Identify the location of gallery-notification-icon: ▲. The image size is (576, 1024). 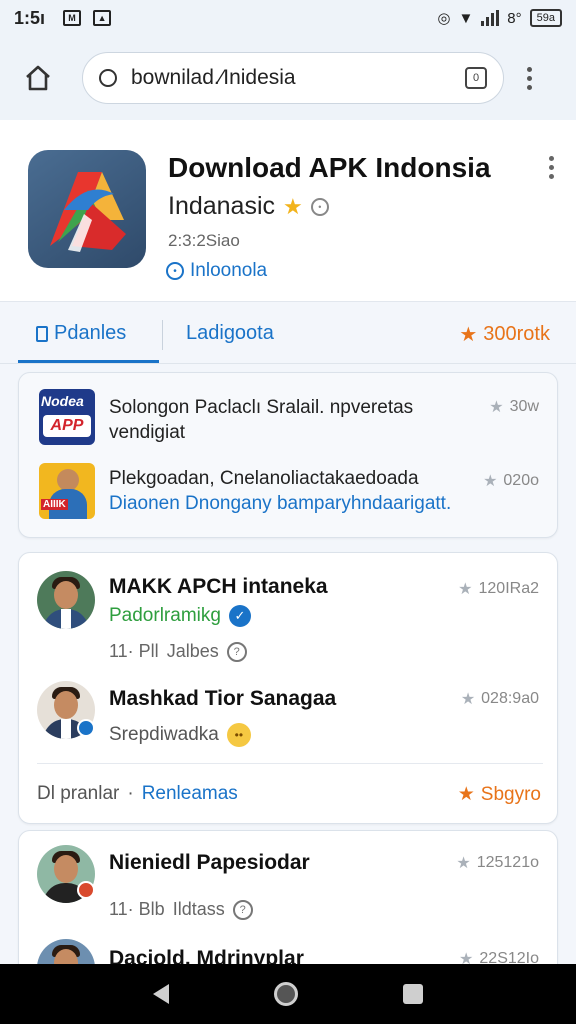
(102, 18).